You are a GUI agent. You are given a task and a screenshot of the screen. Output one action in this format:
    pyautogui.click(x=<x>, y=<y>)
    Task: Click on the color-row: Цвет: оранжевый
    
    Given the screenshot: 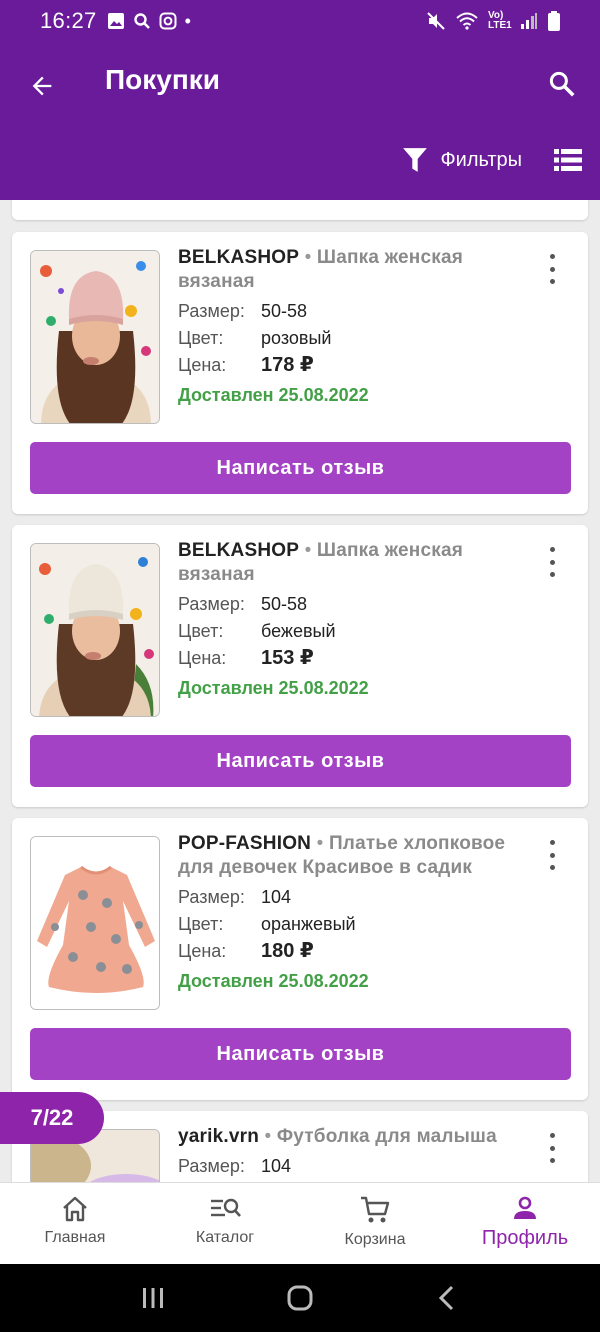 What is the action you would take?
    pyautogui.click(x=353, y=924)
    